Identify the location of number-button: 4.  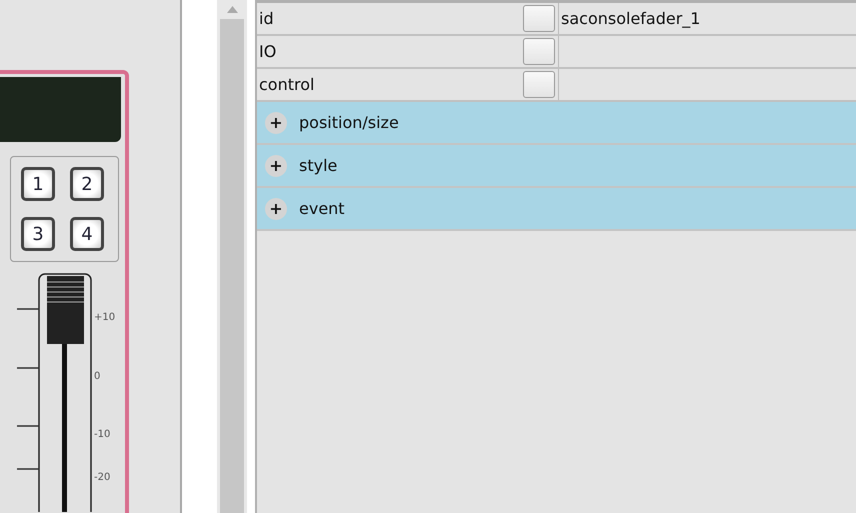
(87, 234).